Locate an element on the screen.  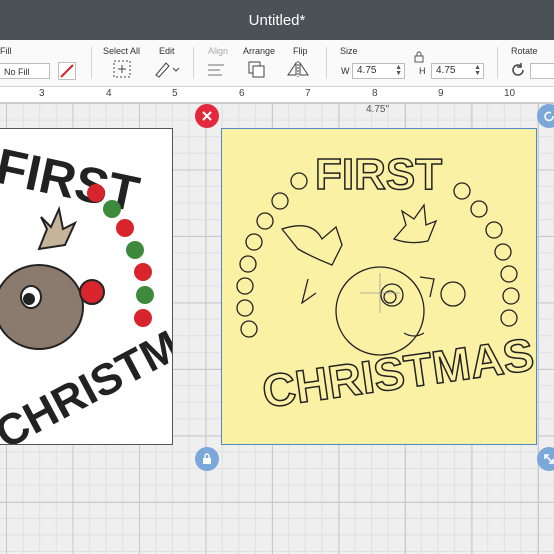
rotate-button is located at coordinates (518, 72).